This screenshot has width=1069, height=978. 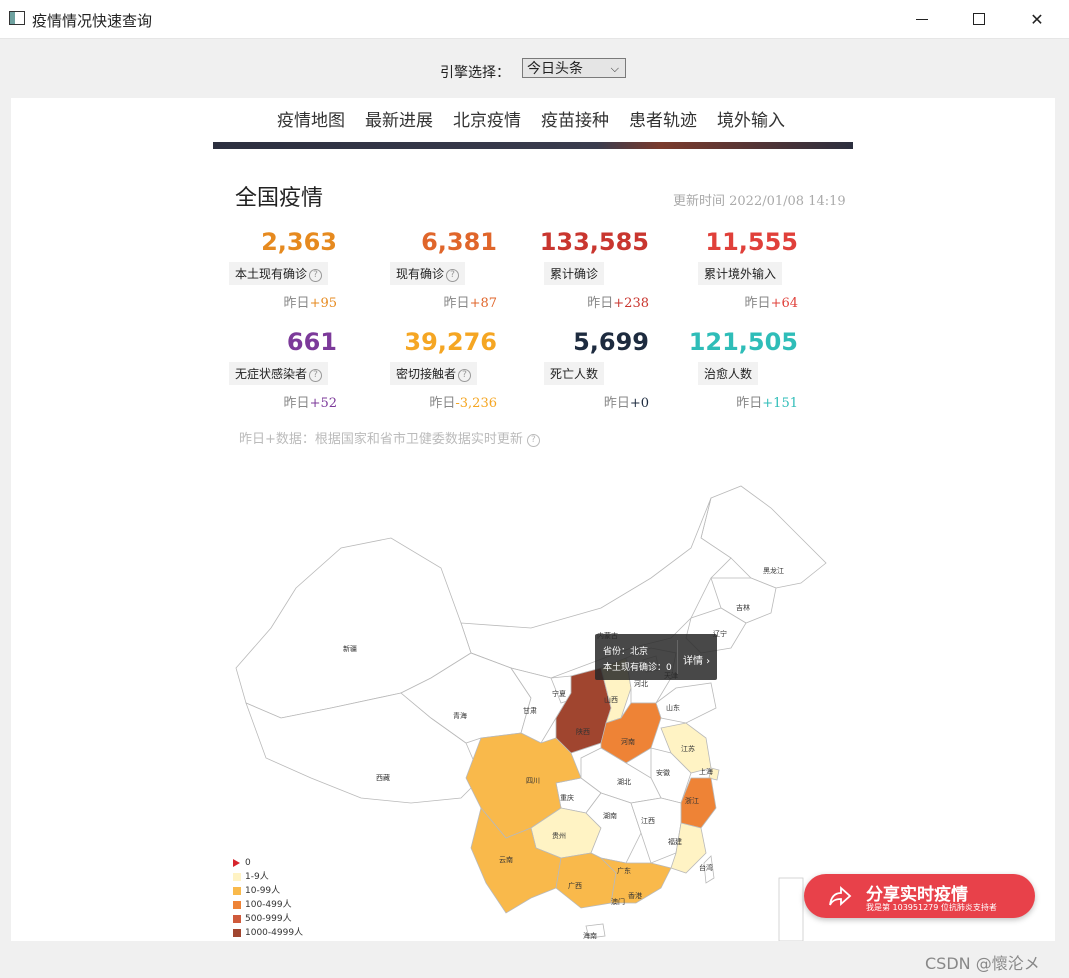 What do you see at coordinates (533, 126) in the screenshot?
I see `tab-bar: 疫情地图 最新进展 北京疫情 疫苗接种 患者轨迹 境外输入` at bounding box center [533, 126].